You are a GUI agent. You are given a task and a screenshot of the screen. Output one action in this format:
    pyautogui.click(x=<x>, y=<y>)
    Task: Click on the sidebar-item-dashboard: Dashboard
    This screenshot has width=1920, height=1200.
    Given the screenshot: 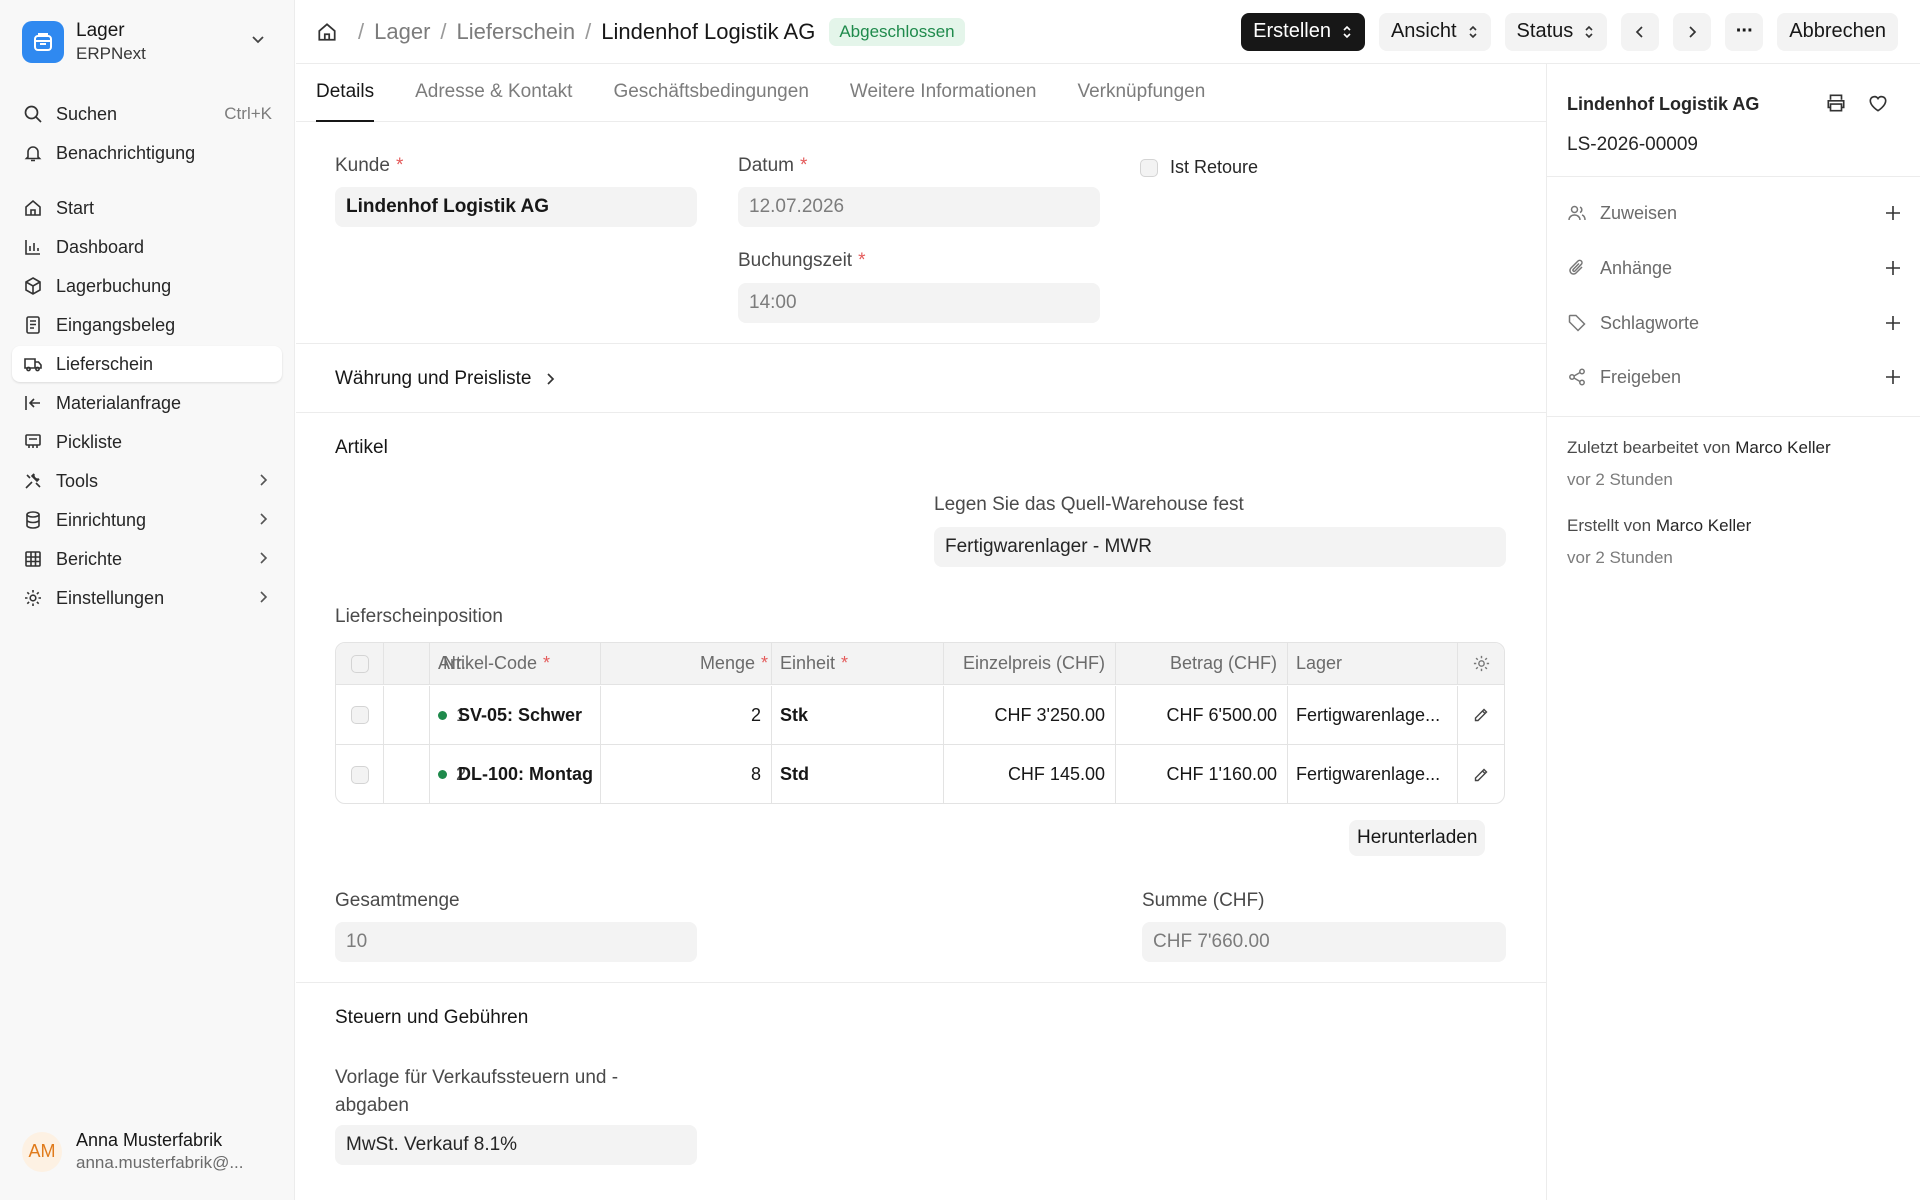 What is the action you would take?
    pyautogui.click(x=147, y=247)
    